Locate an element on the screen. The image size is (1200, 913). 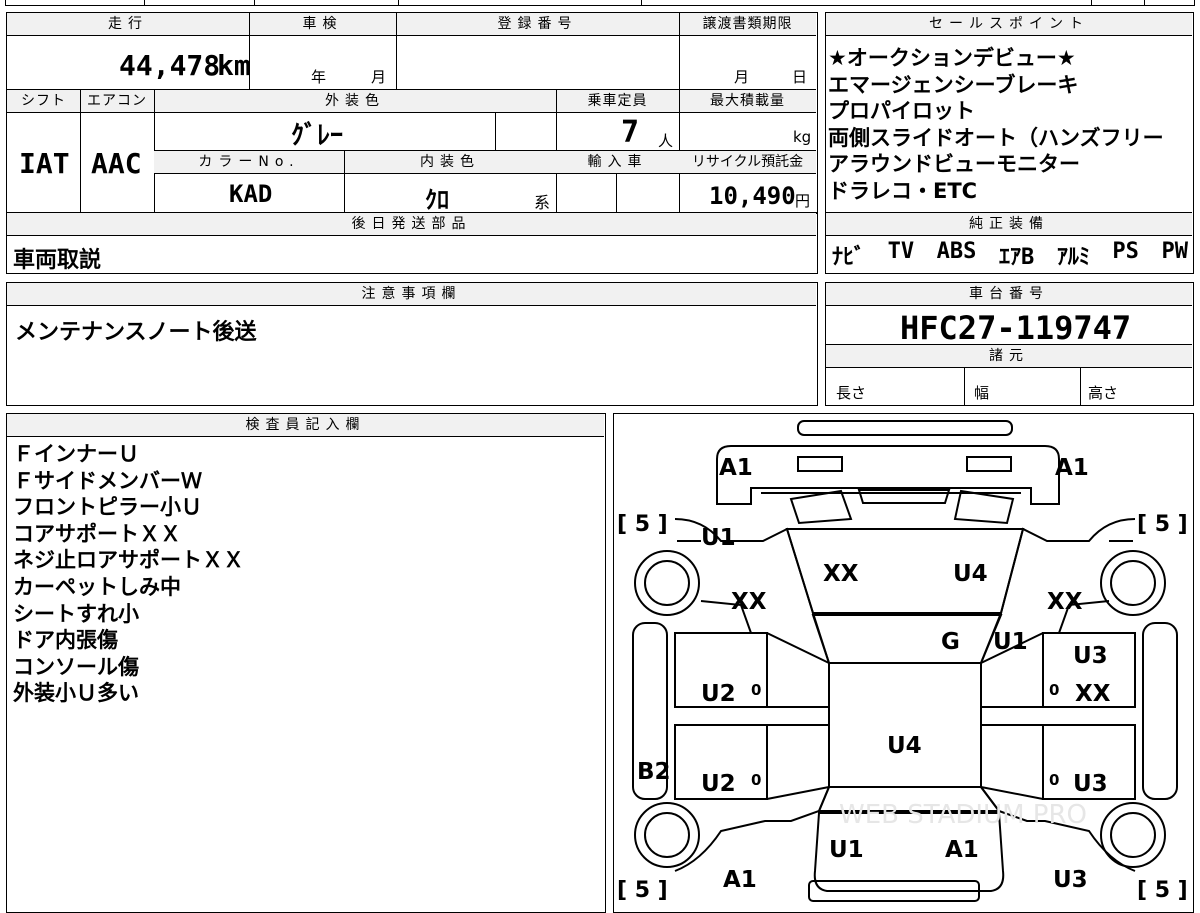
sales-point: 両側スライドオート（ハンズフリー is located at coordinates (996, 137).